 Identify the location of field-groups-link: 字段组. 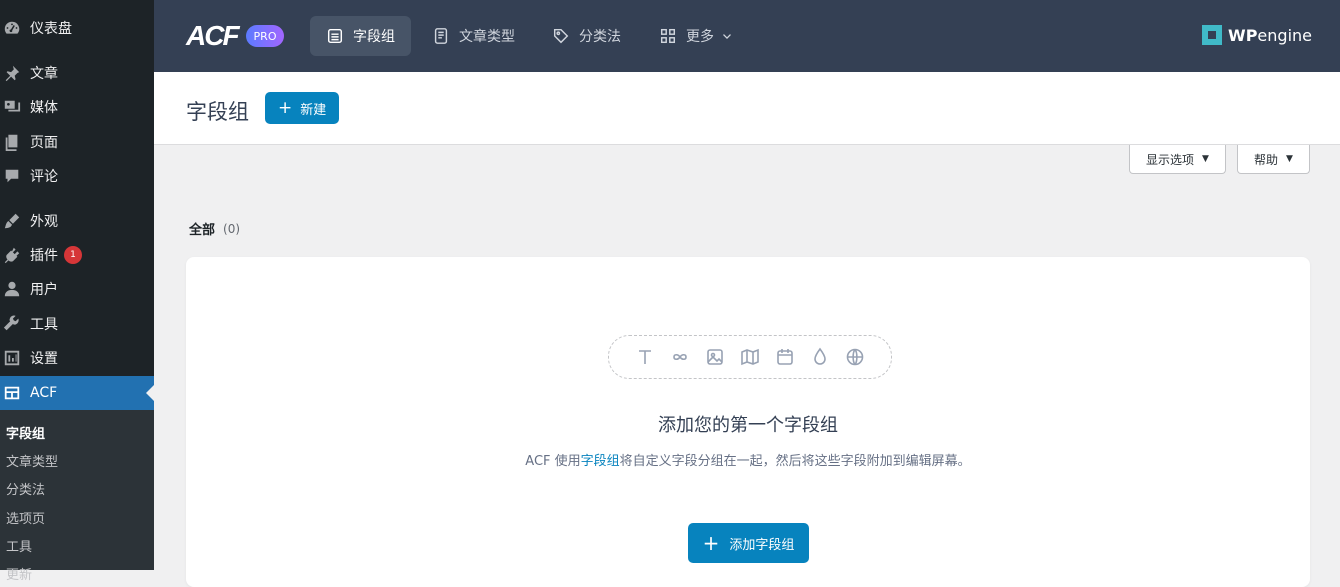
(600, 461).